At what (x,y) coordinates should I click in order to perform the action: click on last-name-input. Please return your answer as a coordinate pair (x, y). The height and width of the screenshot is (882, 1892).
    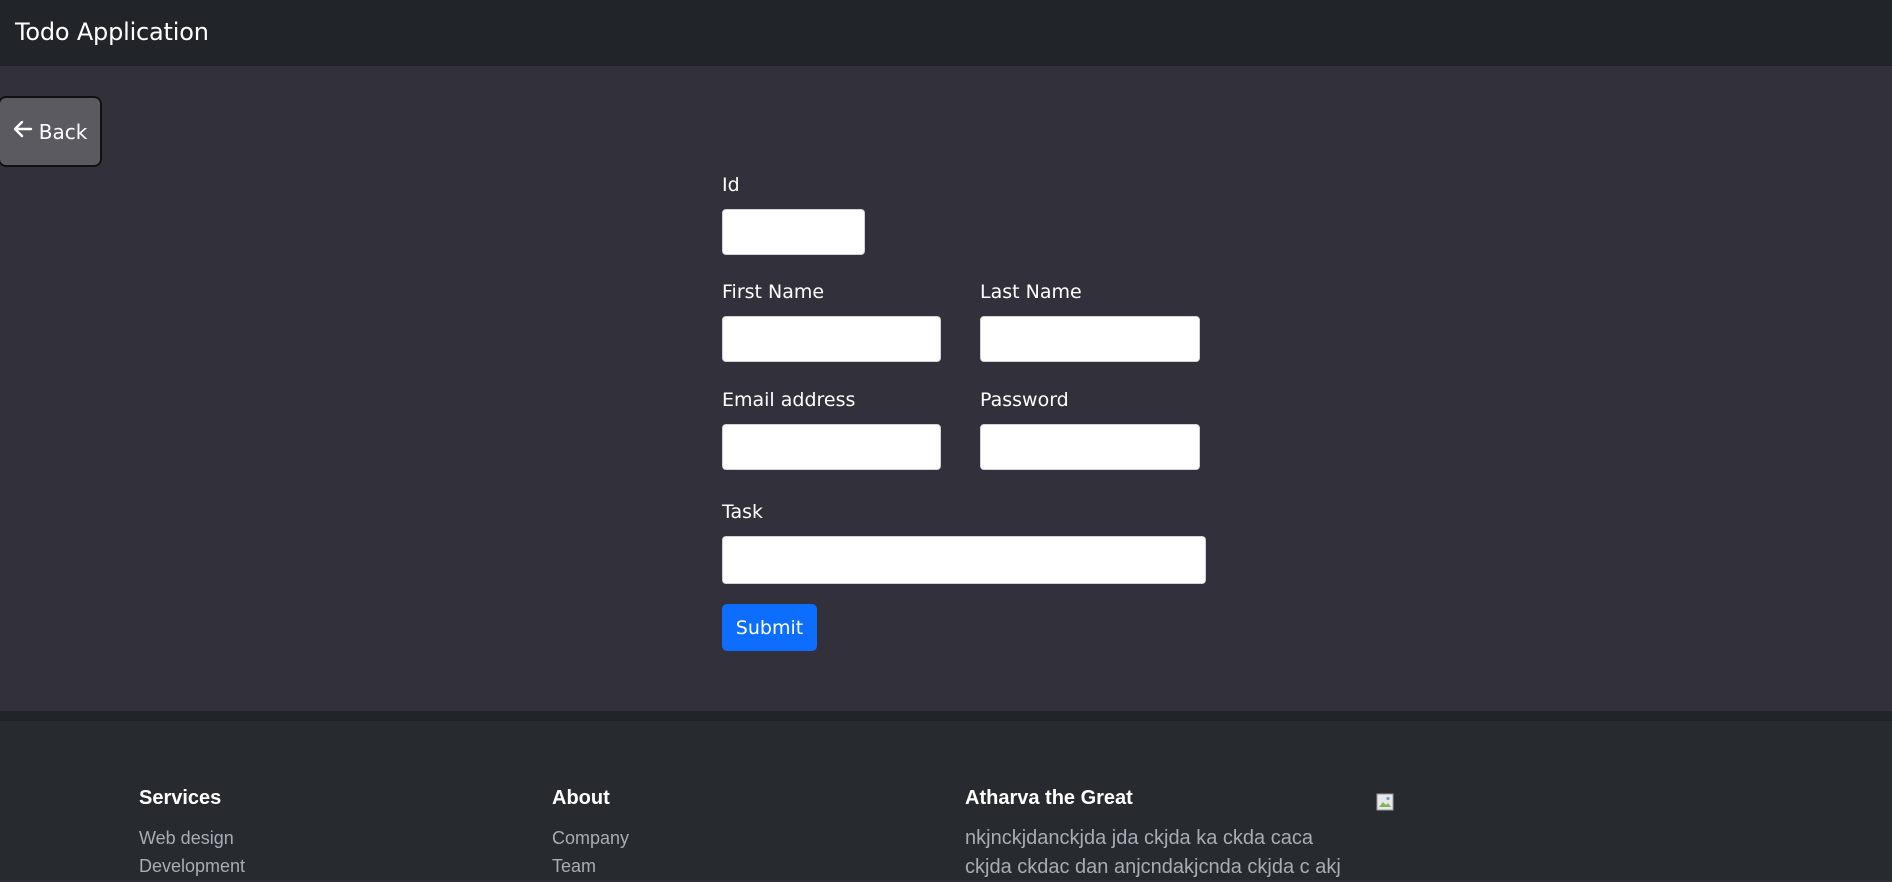
    Looking at the image, I should click on (1090, 339).